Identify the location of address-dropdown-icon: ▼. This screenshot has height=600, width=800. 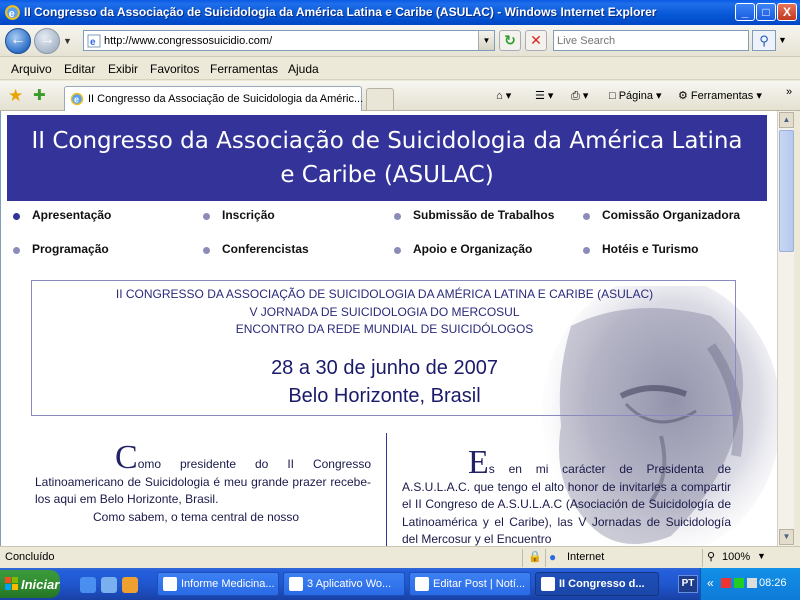
(486, 40).